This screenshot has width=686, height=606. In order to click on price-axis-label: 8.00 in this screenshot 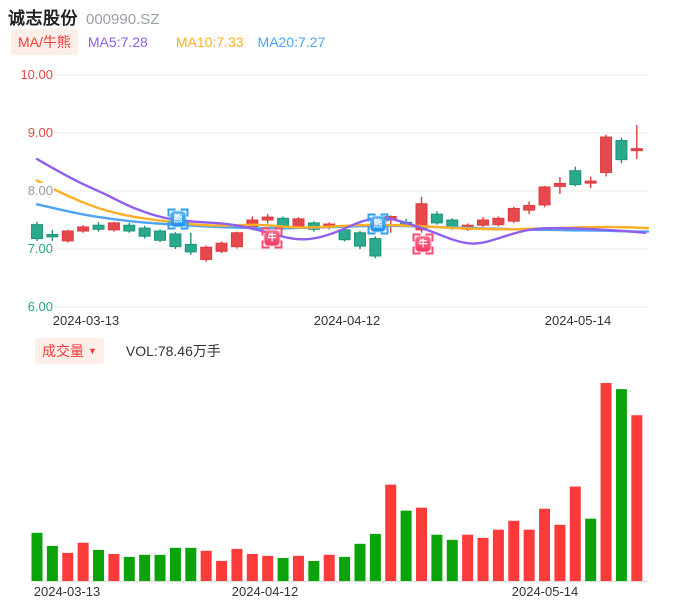, I will do `click(28, 191)`.